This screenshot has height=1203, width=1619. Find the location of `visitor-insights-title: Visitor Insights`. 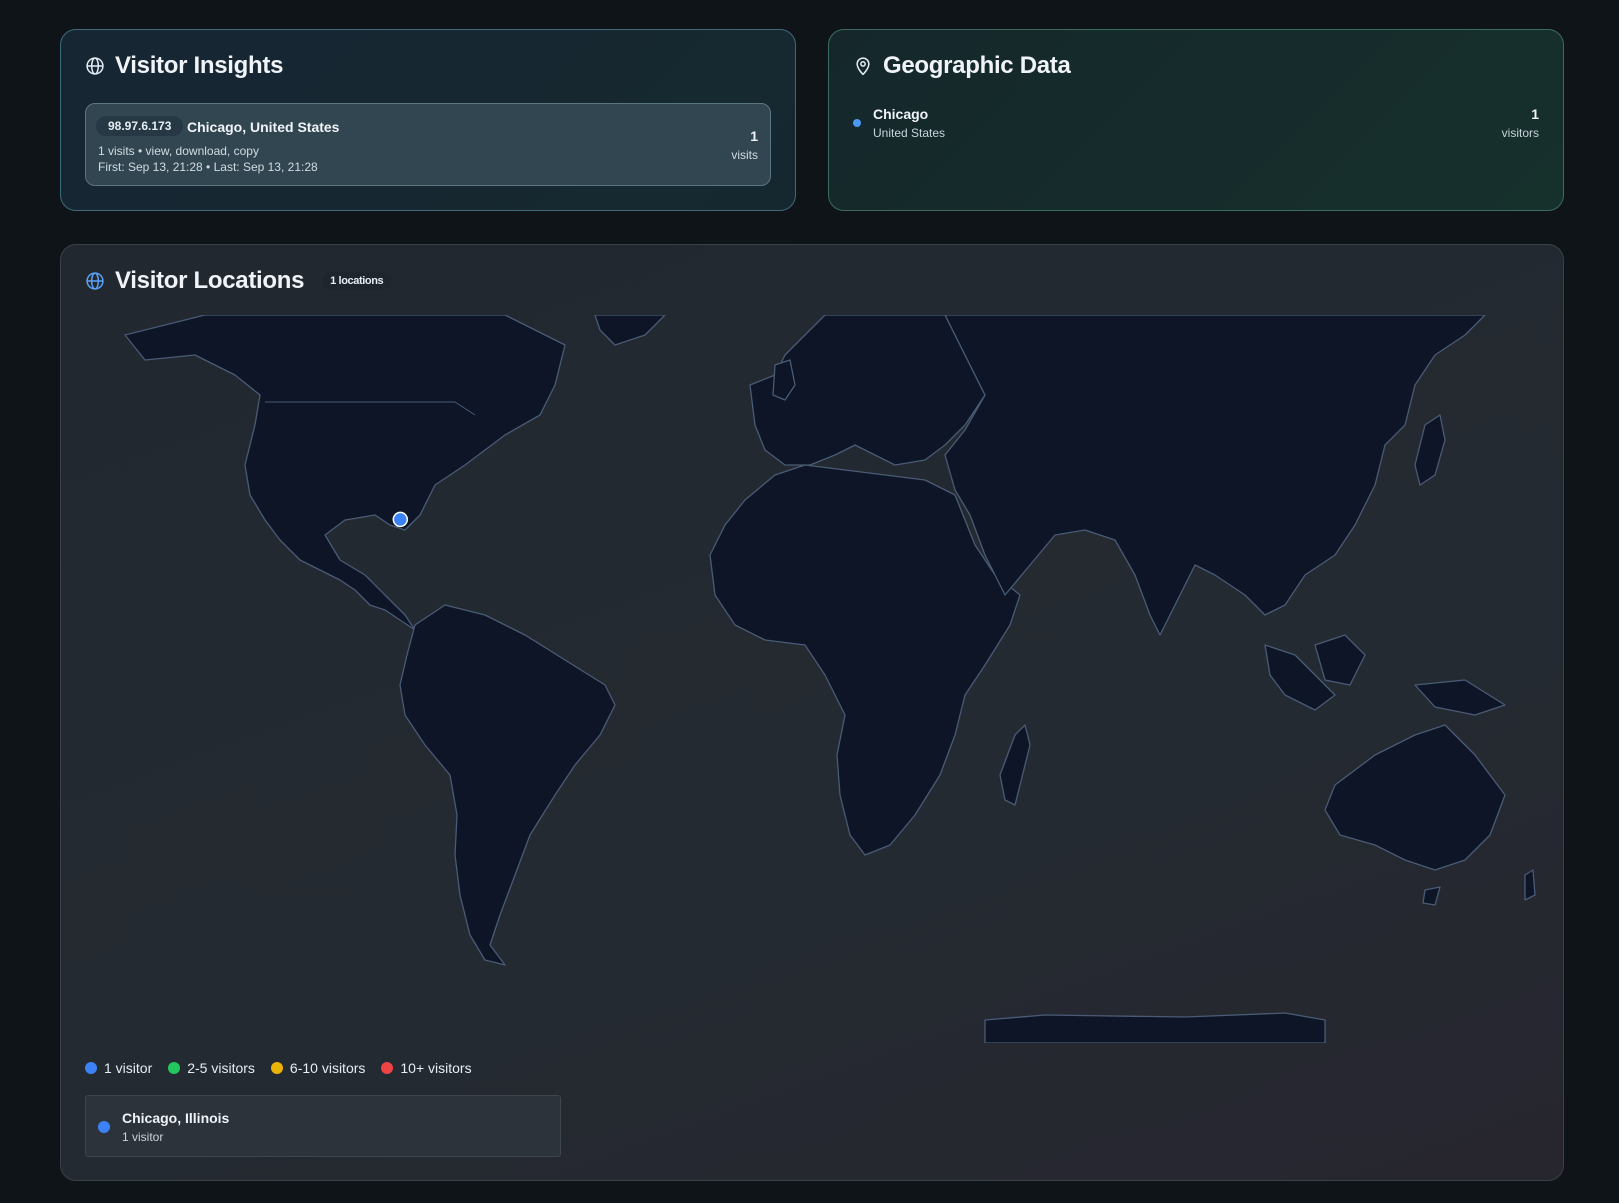

visitor-insights-title: Visitor Insights is located at coordinates (184, 66).